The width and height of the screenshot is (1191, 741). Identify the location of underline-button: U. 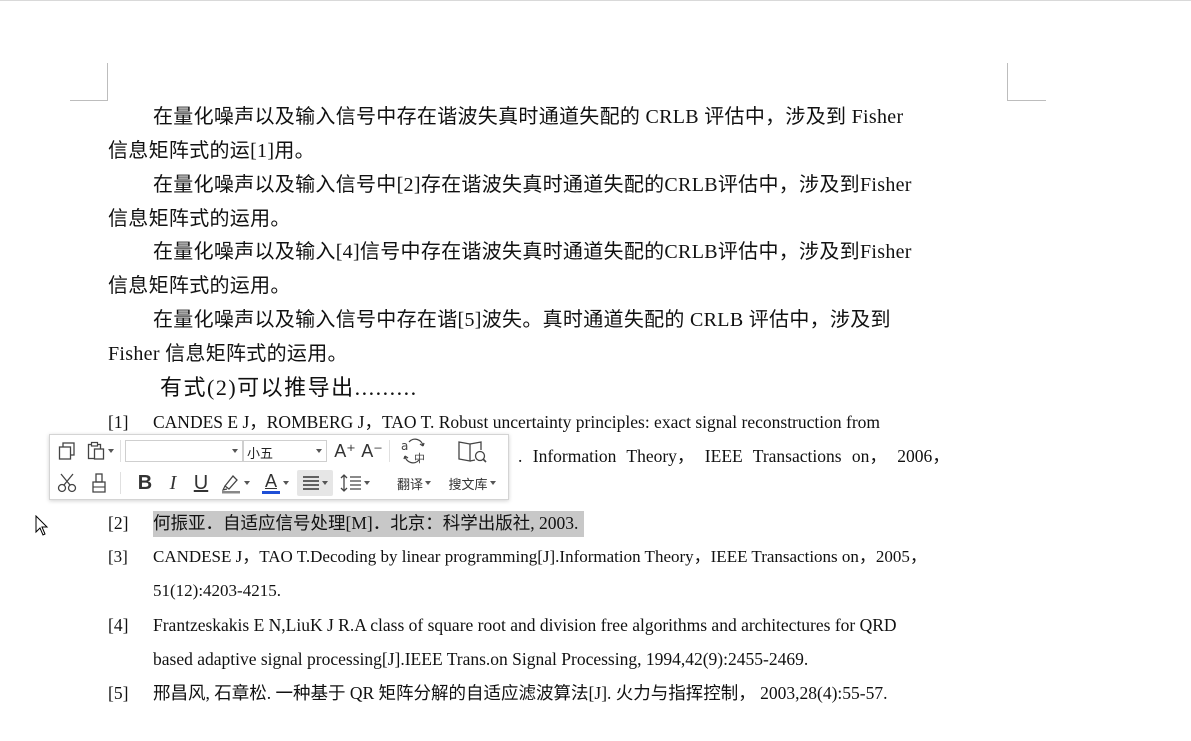
(201, 483).